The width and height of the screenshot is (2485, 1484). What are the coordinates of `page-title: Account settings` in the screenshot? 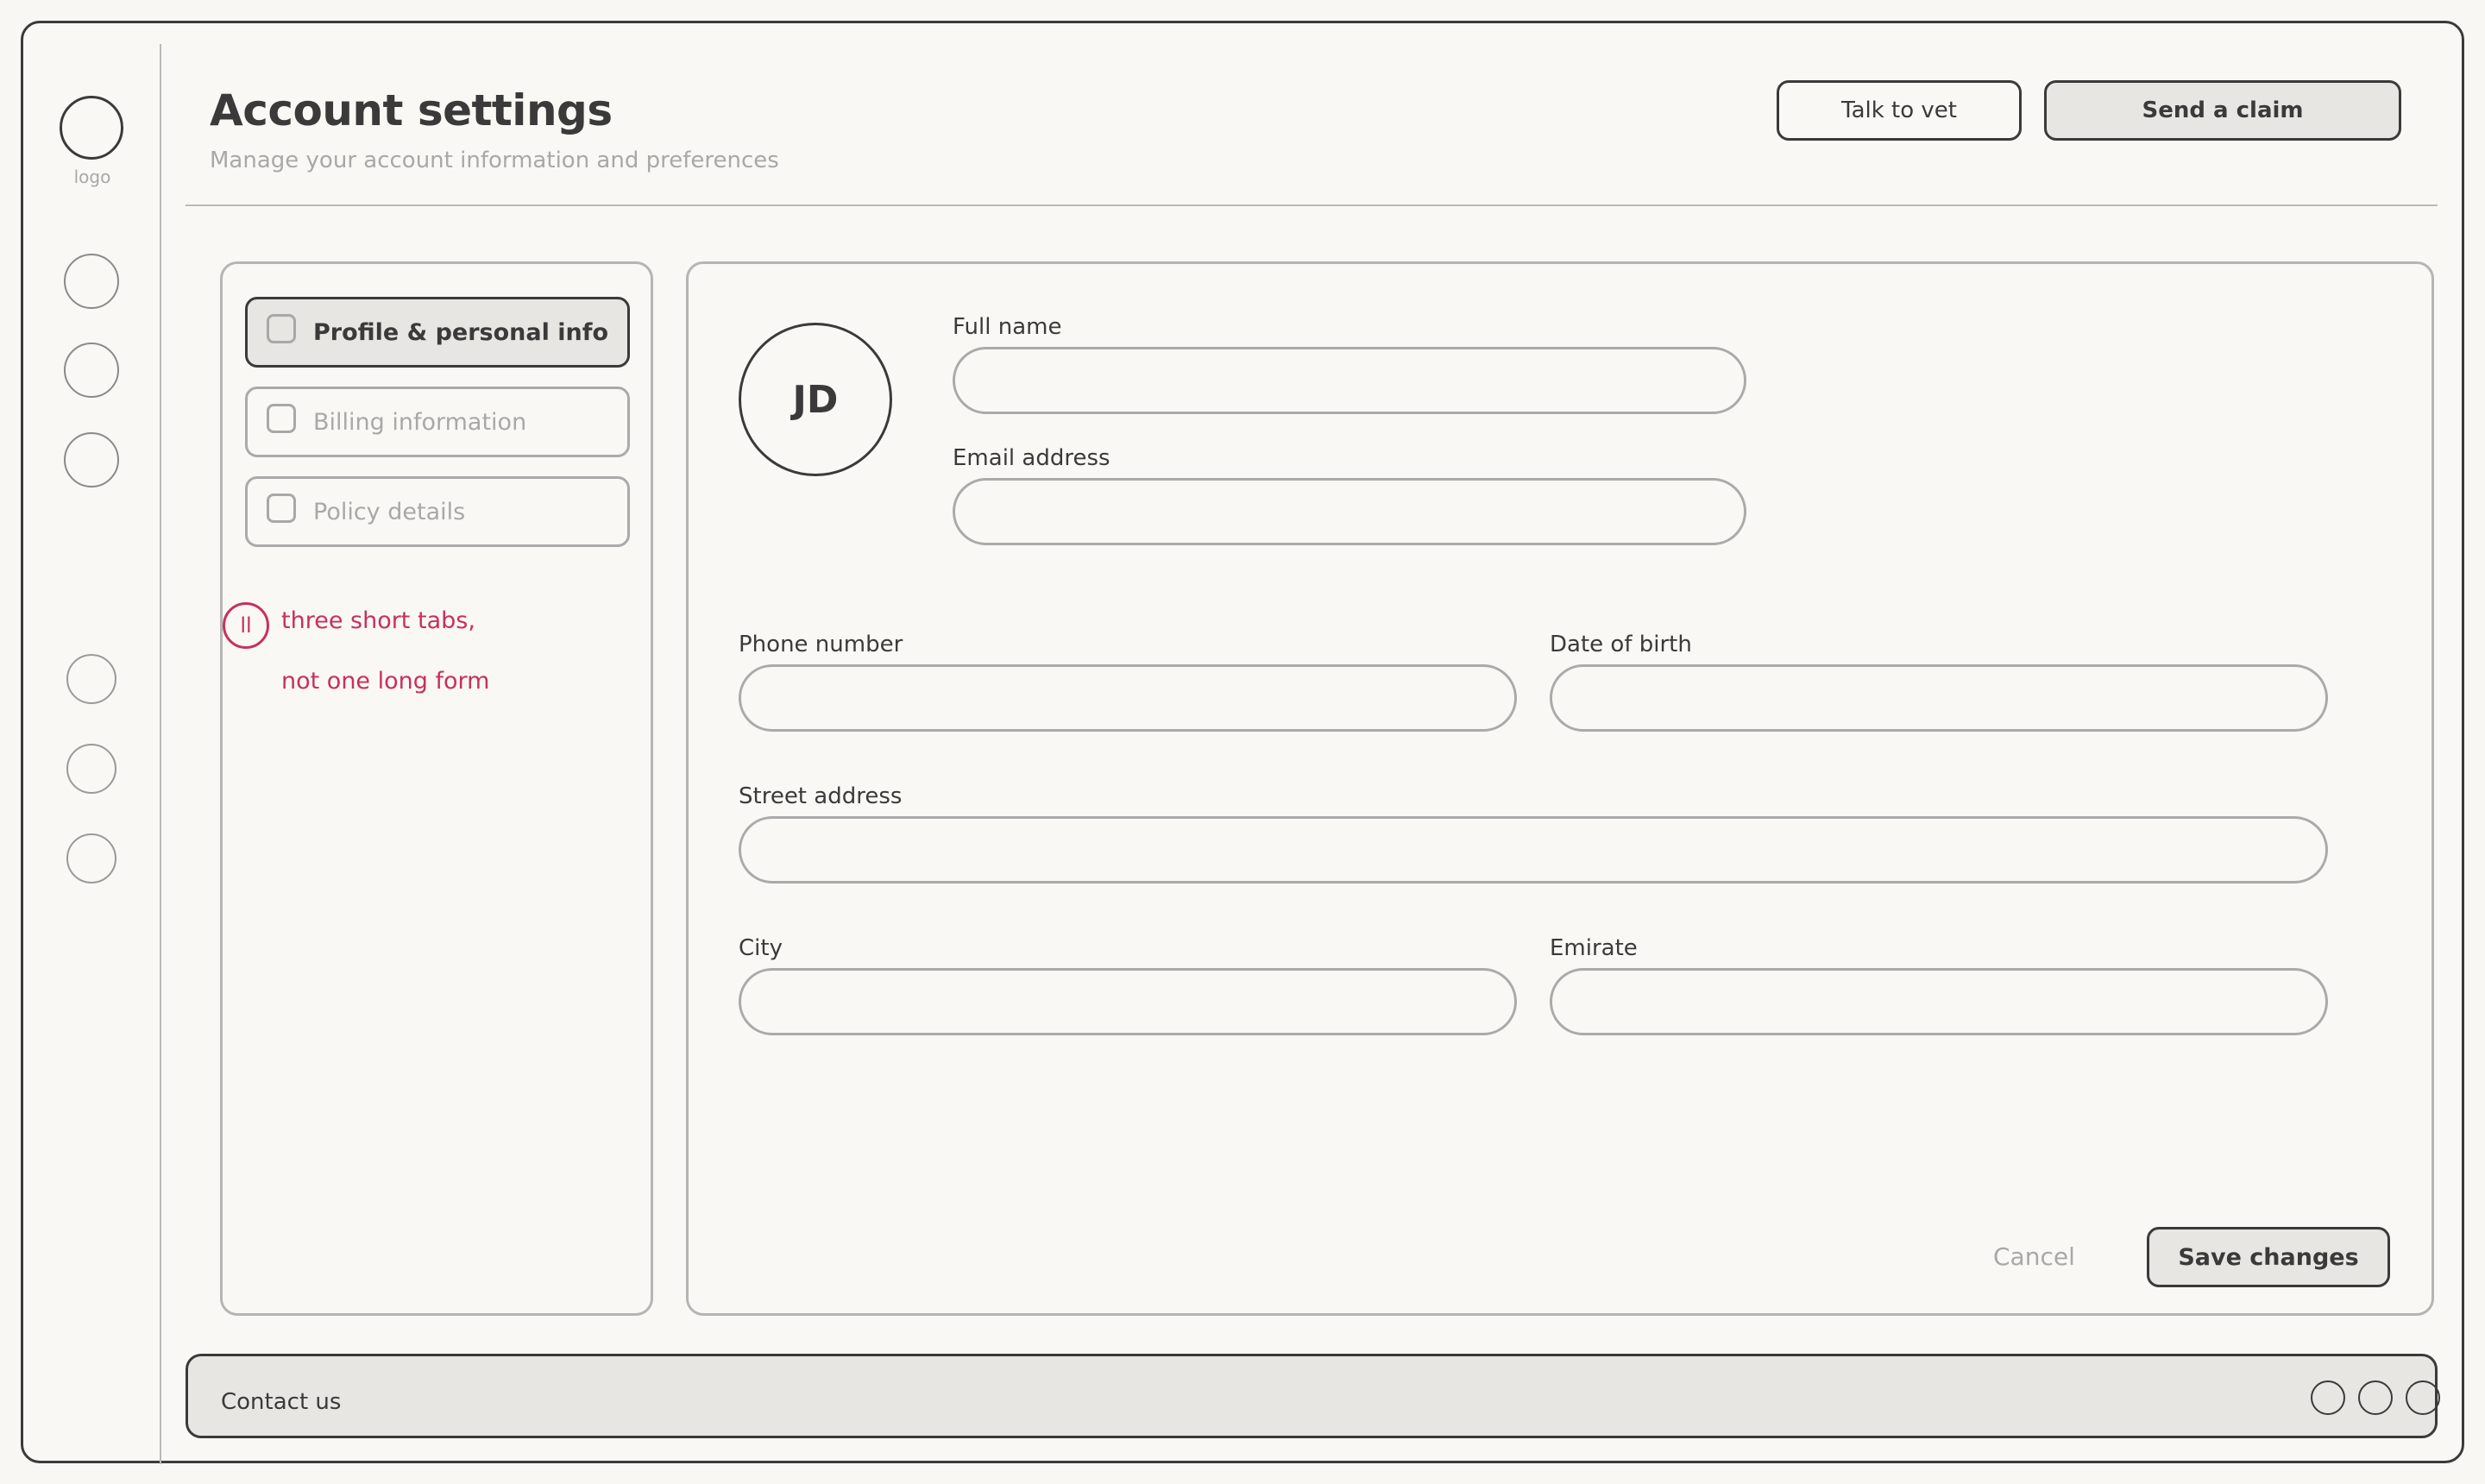 It's located at (411, 110).